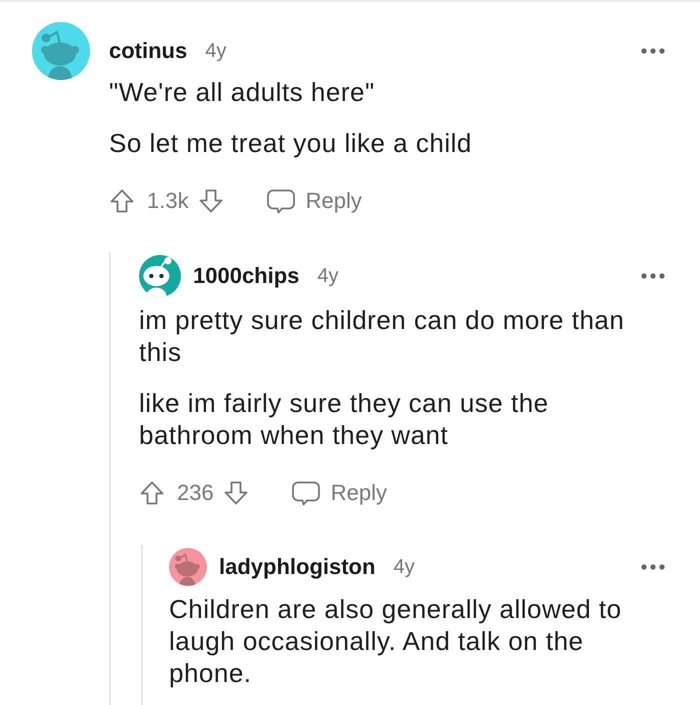  Describe the element at coordinates (382, 336) in the screenshot. I see `comment-text: im pretty sure children can do more than this` at that location.